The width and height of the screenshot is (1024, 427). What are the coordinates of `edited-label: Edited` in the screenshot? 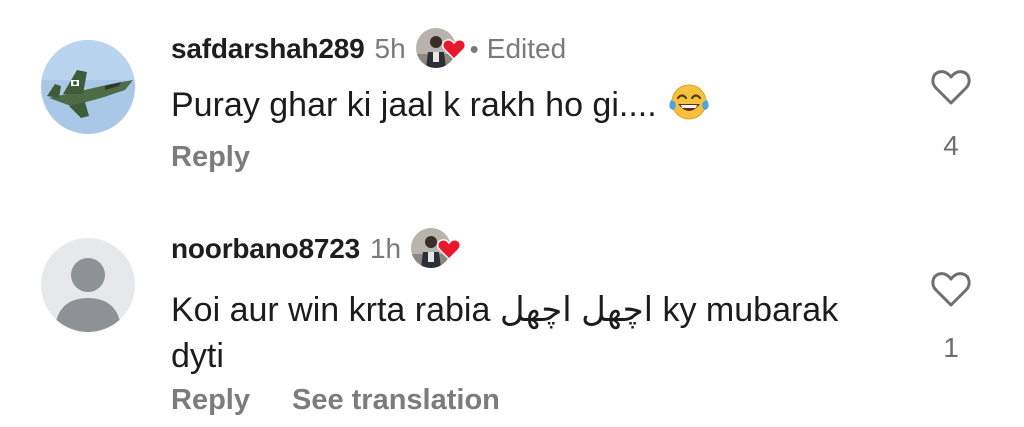 It's located at (526, 48).